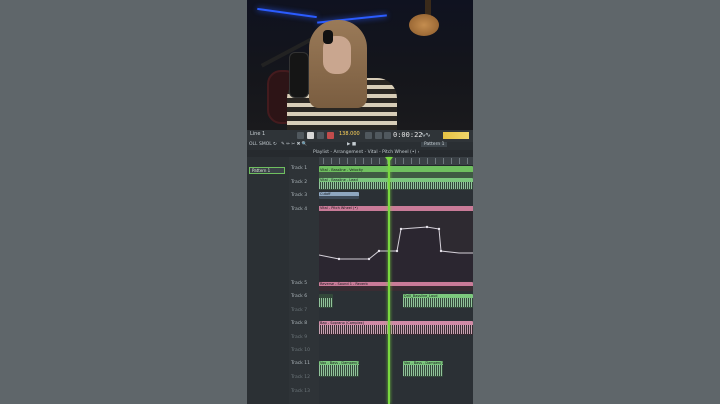  I want to click on track-label: Track 1, so click(299, 168).